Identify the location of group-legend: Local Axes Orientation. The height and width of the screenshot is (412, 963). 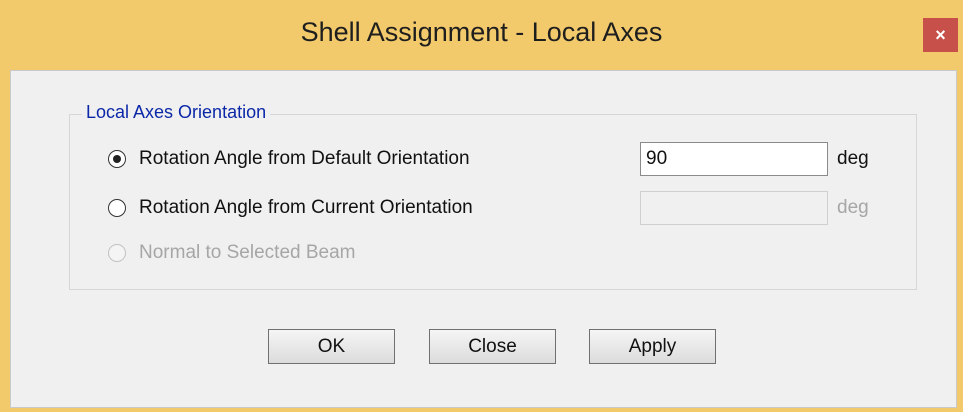
(176, 112).